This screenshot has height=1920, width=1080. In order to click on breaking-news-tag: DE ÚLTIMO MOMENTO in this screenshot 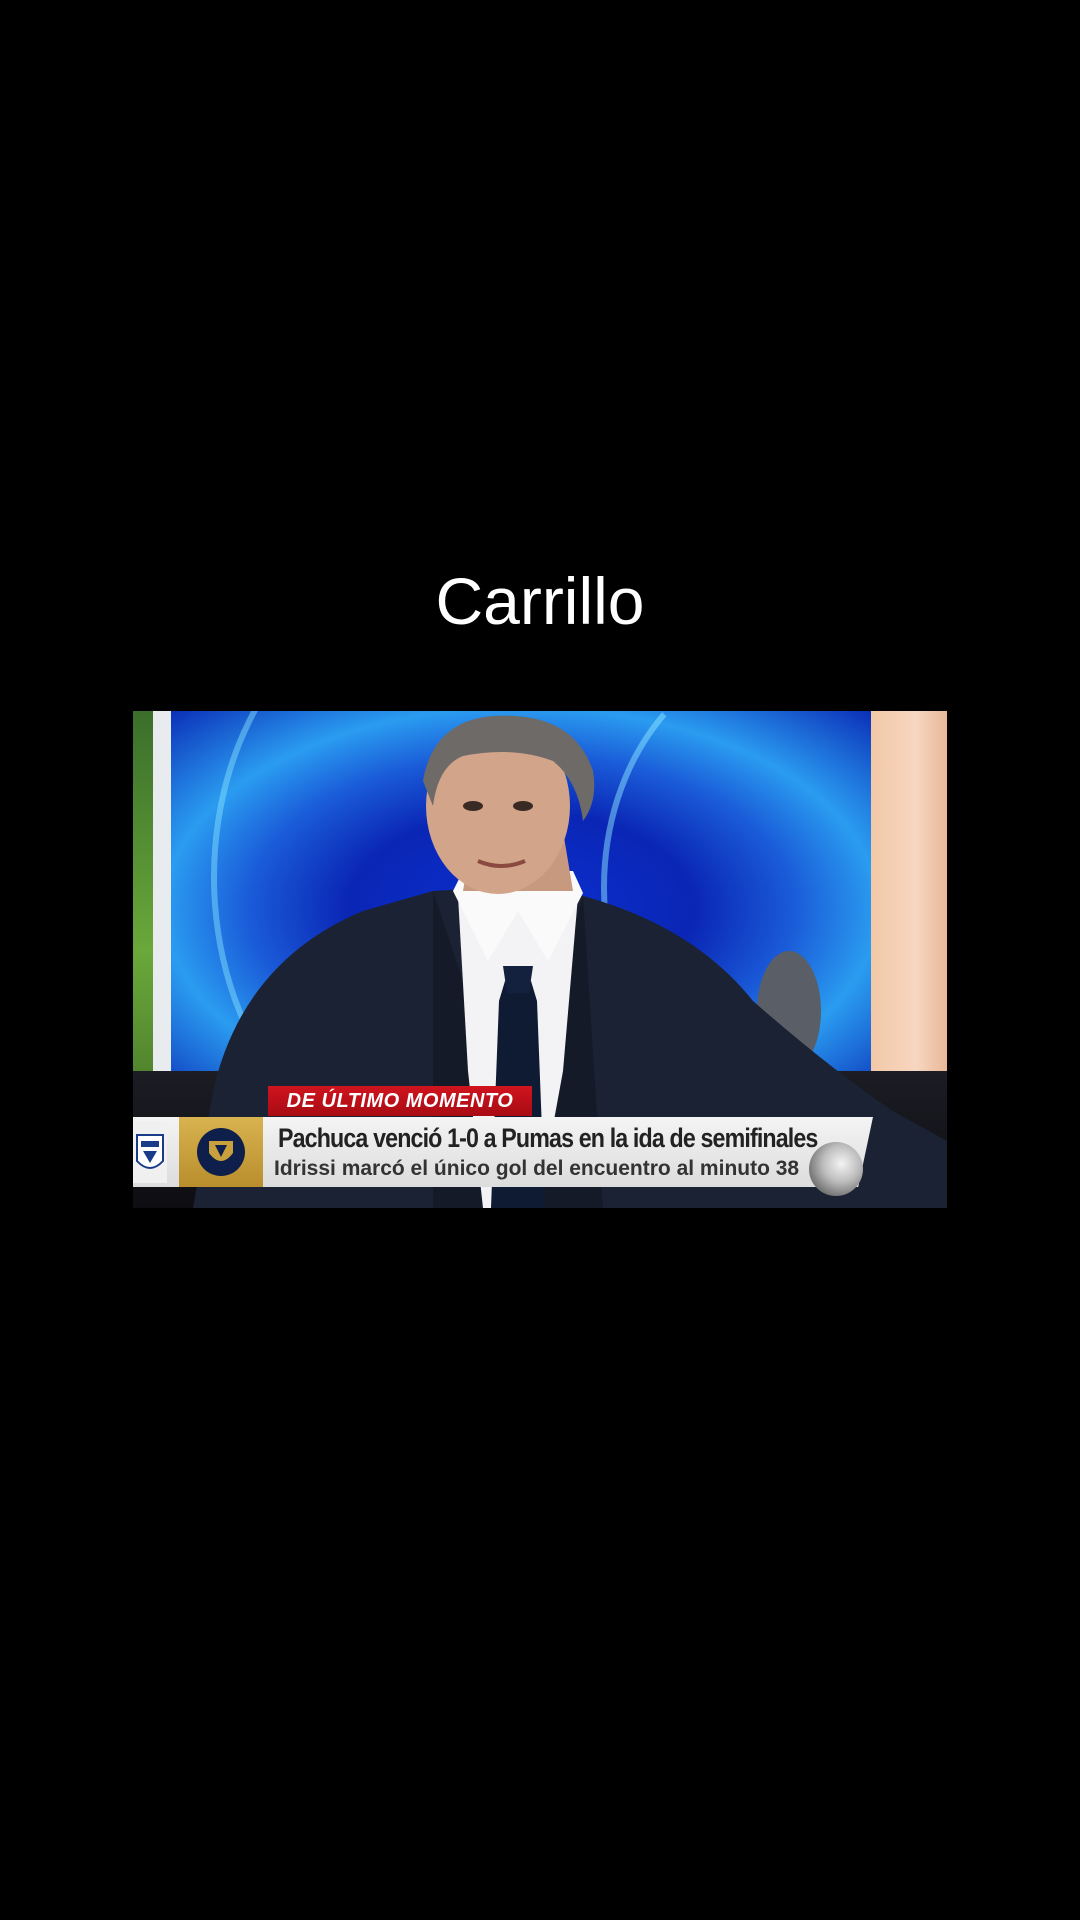, I will do `click(400, 1101)`.